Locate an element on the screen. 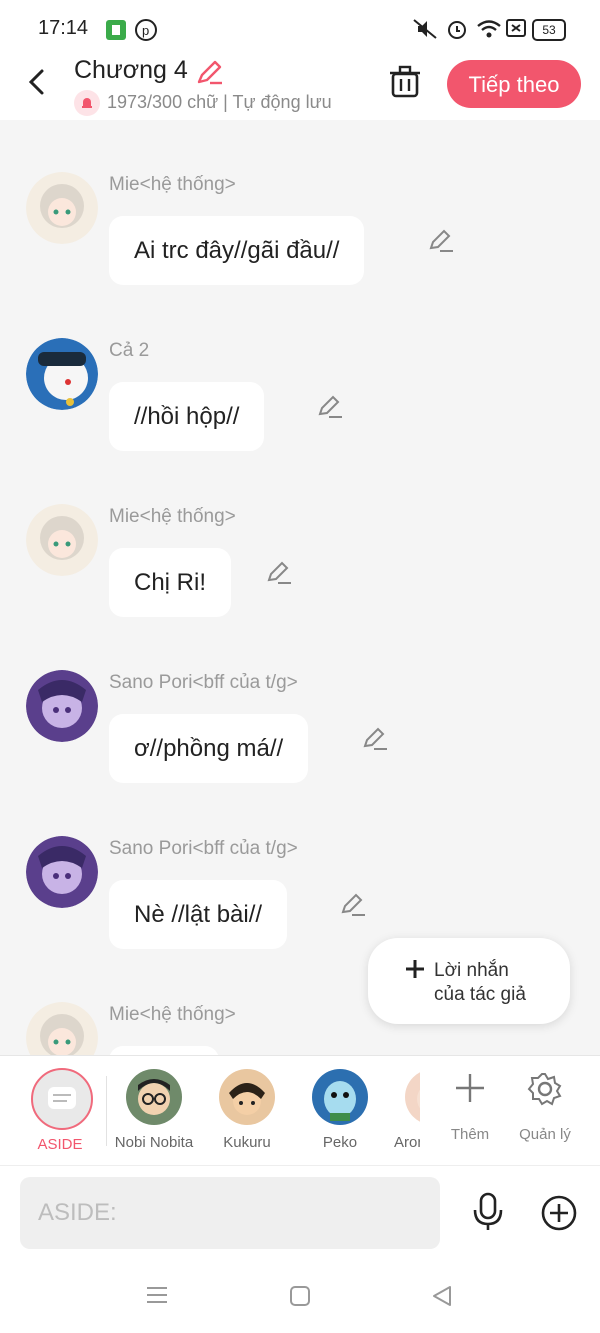 This screenshot has width=600, height=1333. back-icon is located at coordinates (442, 1296).